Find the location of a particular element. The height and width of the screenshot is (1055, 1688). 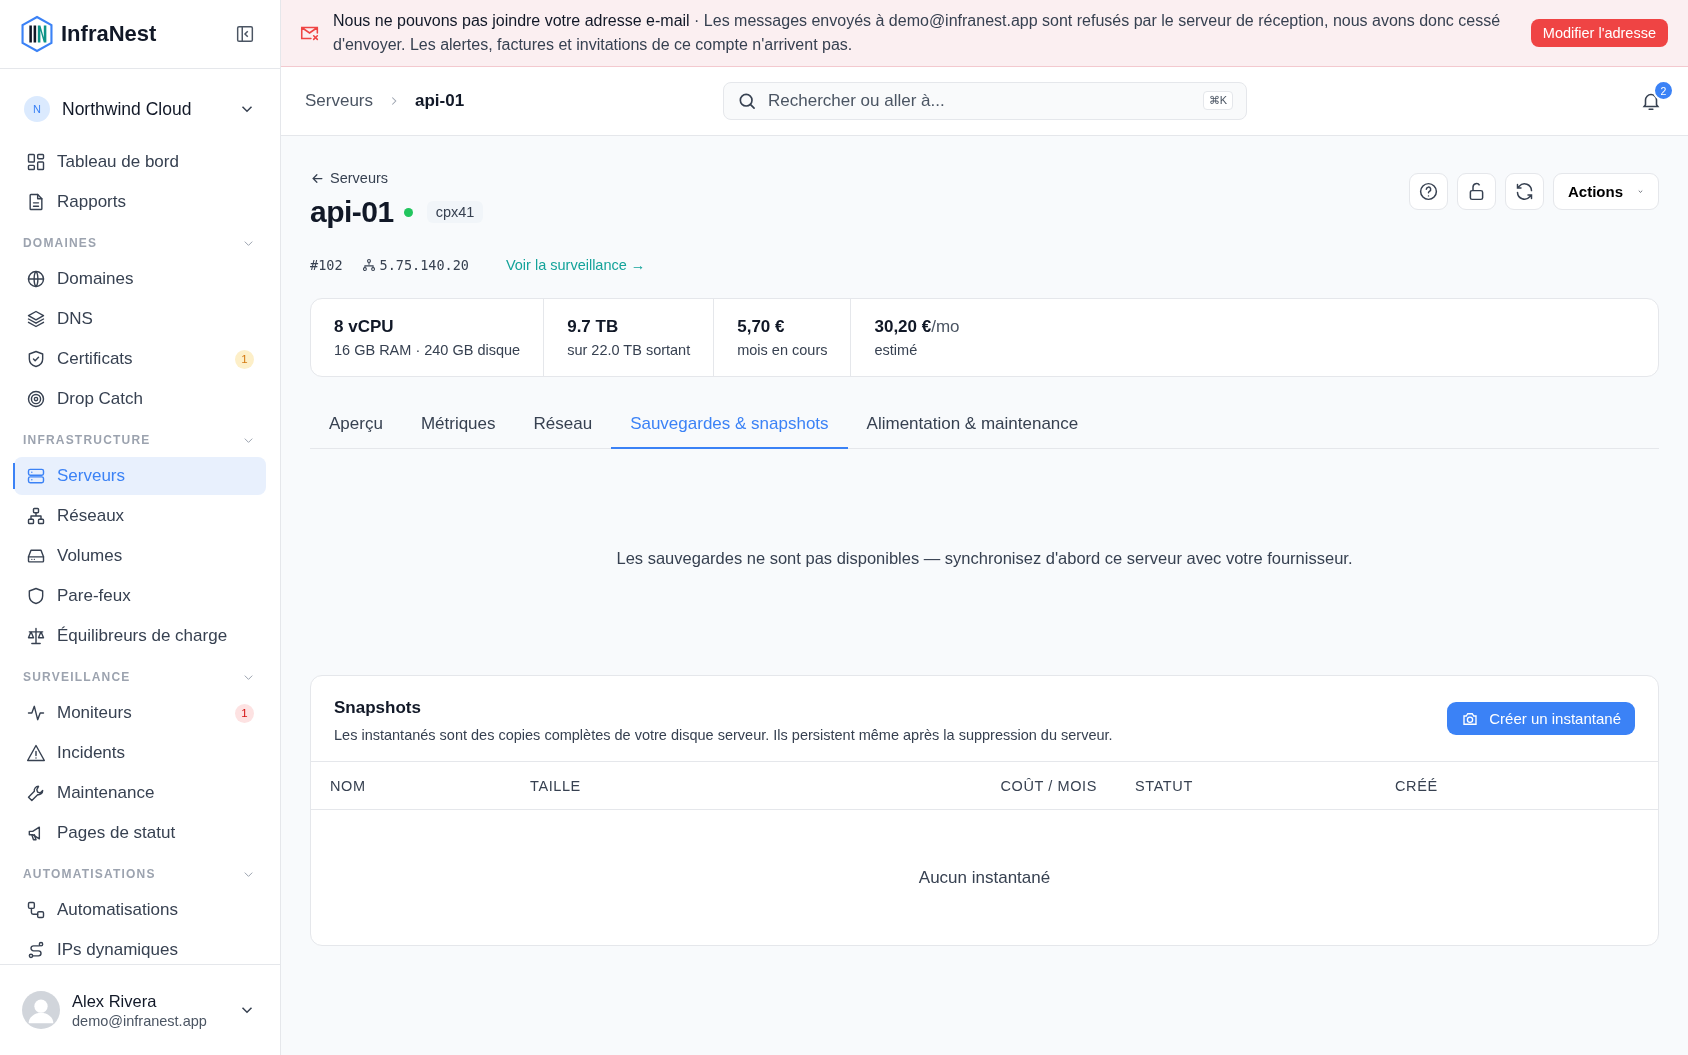

change-address-button: Modifier l'adresse is located at coordinates (1599, 33).